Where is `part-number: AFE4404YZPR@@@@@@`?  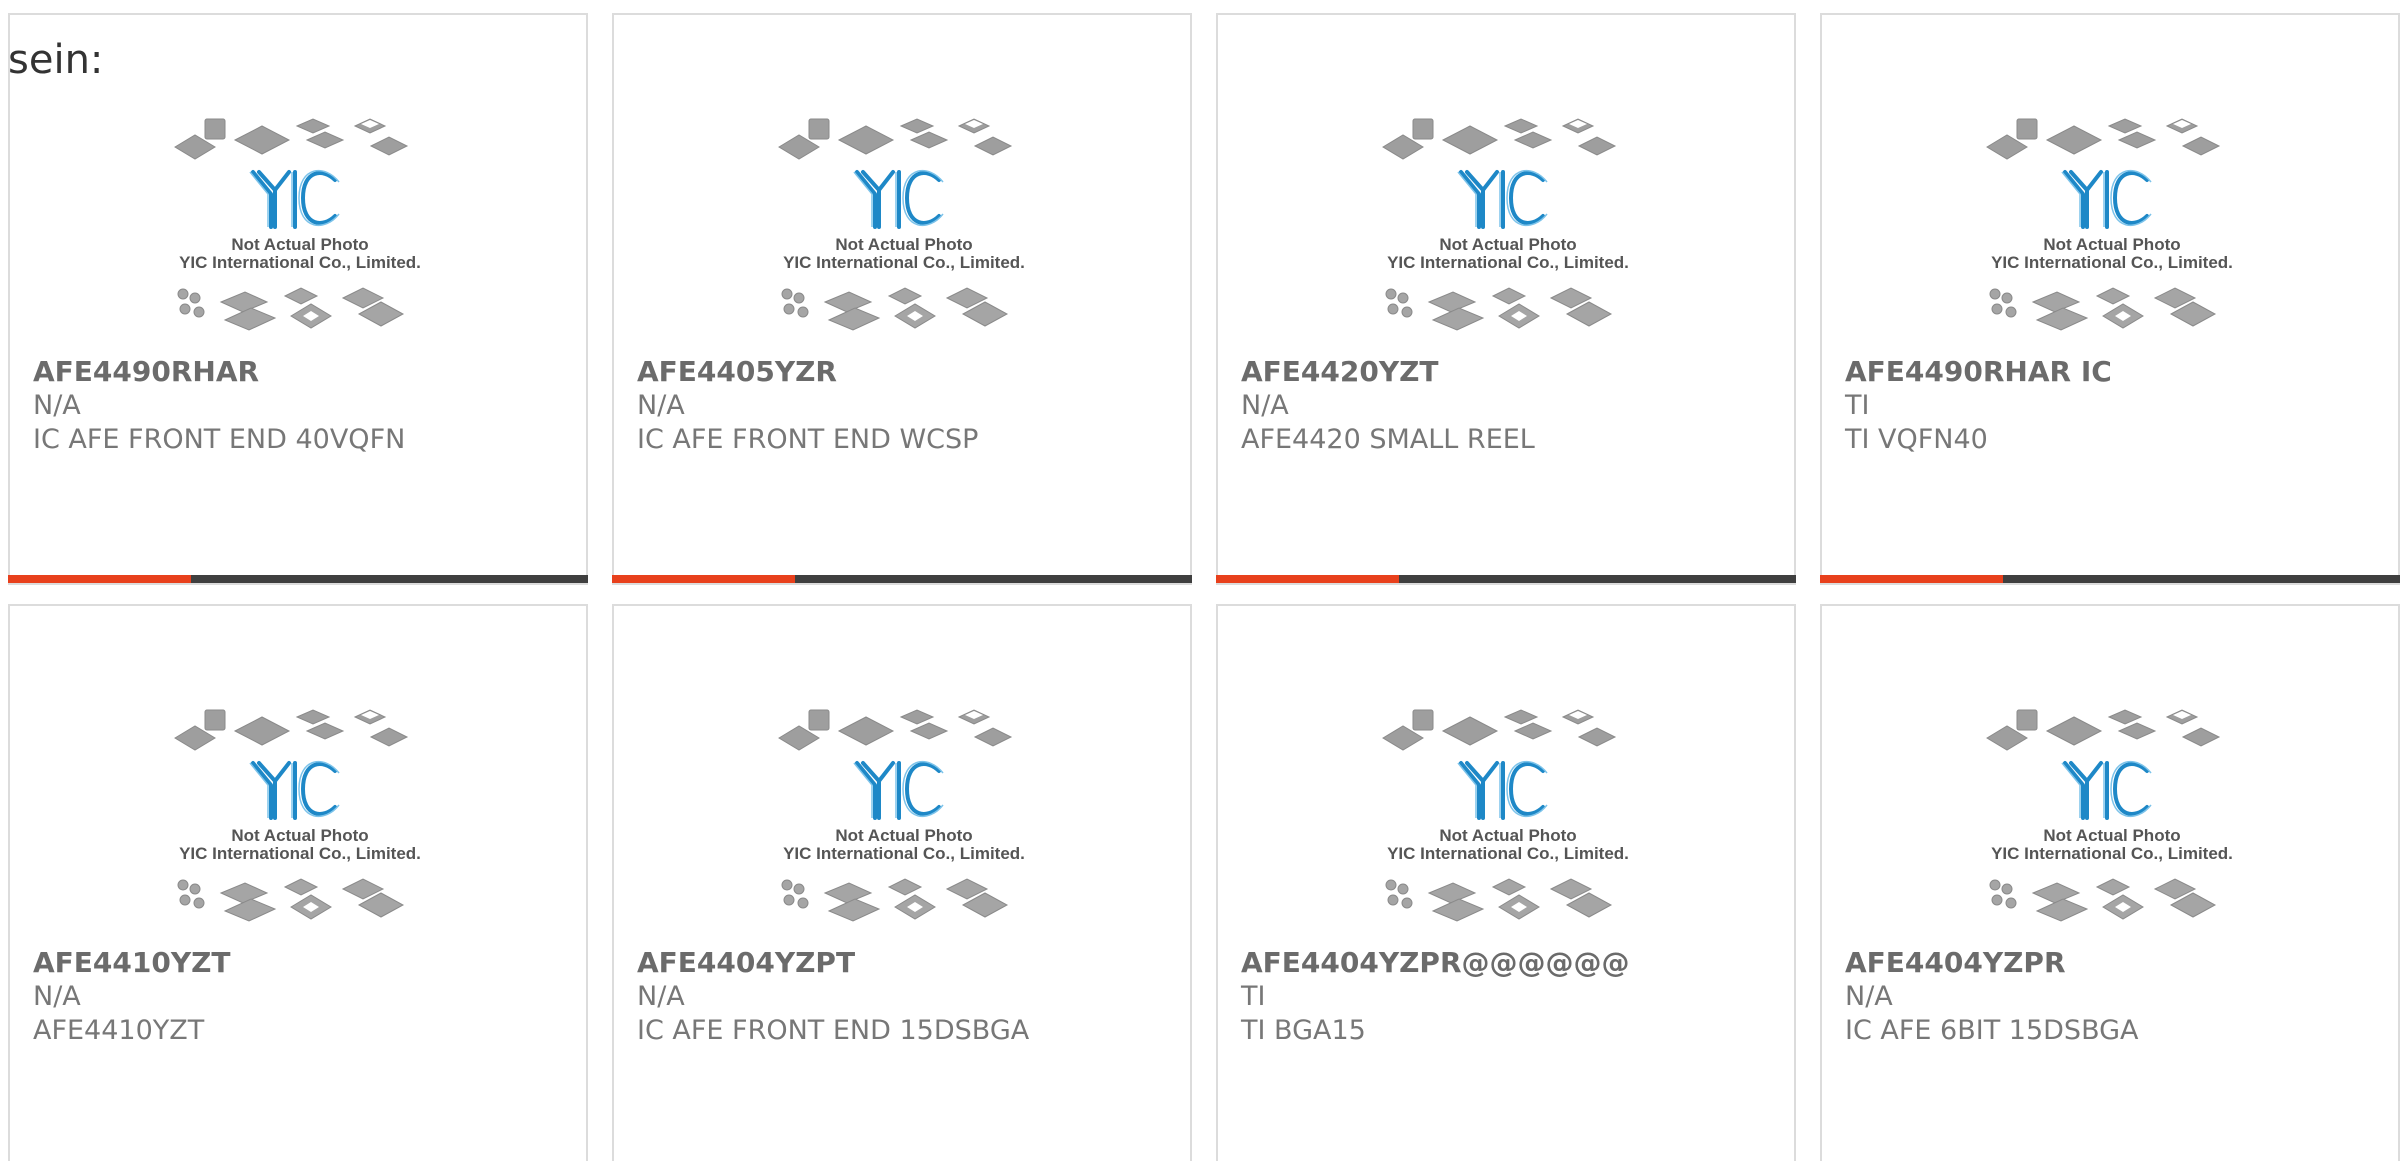
part-number: AFE4404YZPR@@@@@@ is located at coordinates (1507, 963).